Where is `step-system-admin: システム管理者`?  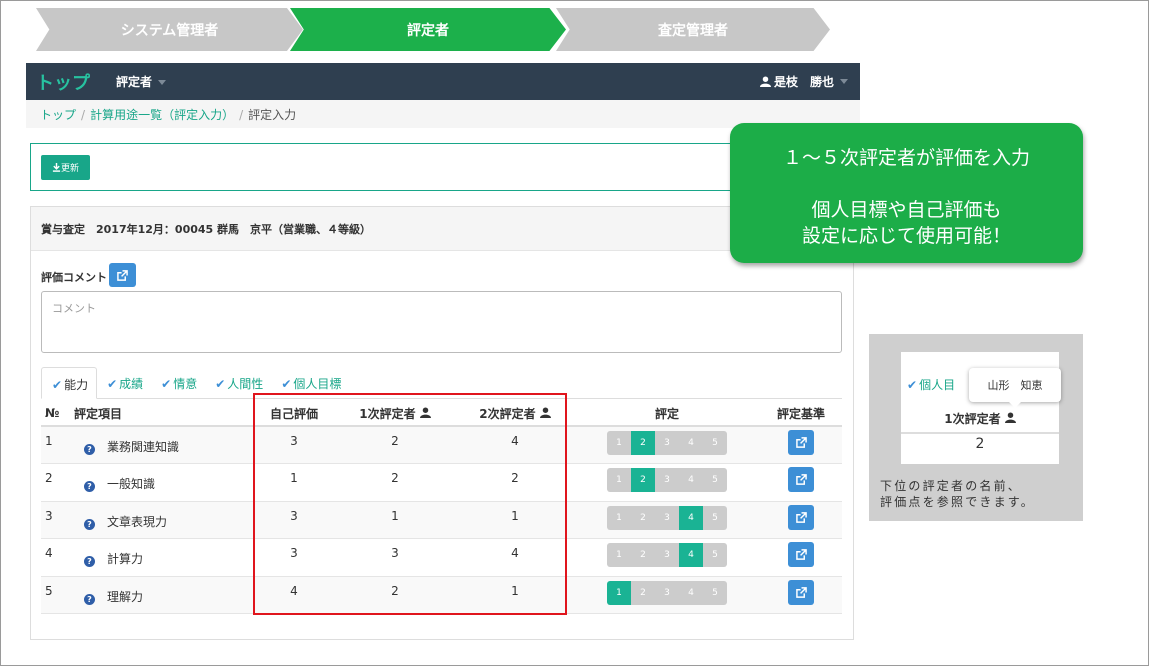 step-system-admin: システム管理者 is located at coordinates (169, 29).